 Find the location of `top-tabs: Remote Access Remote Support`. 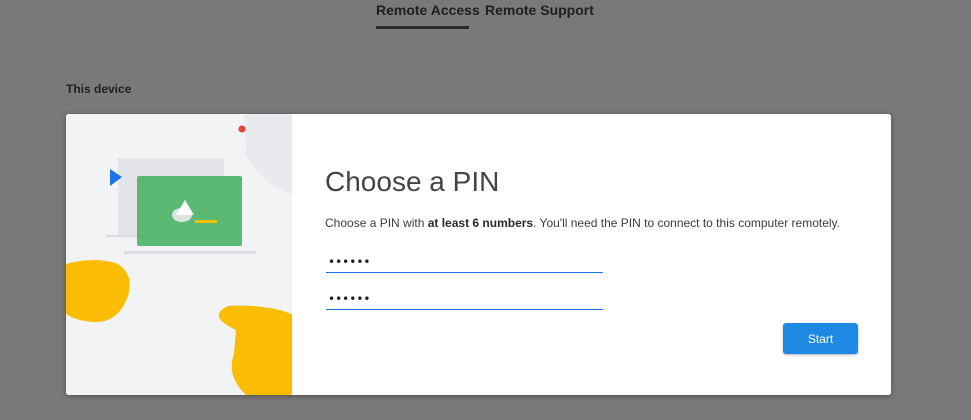

top-tabs: Remote Access Remote Support is located at coordinates (485, 16).